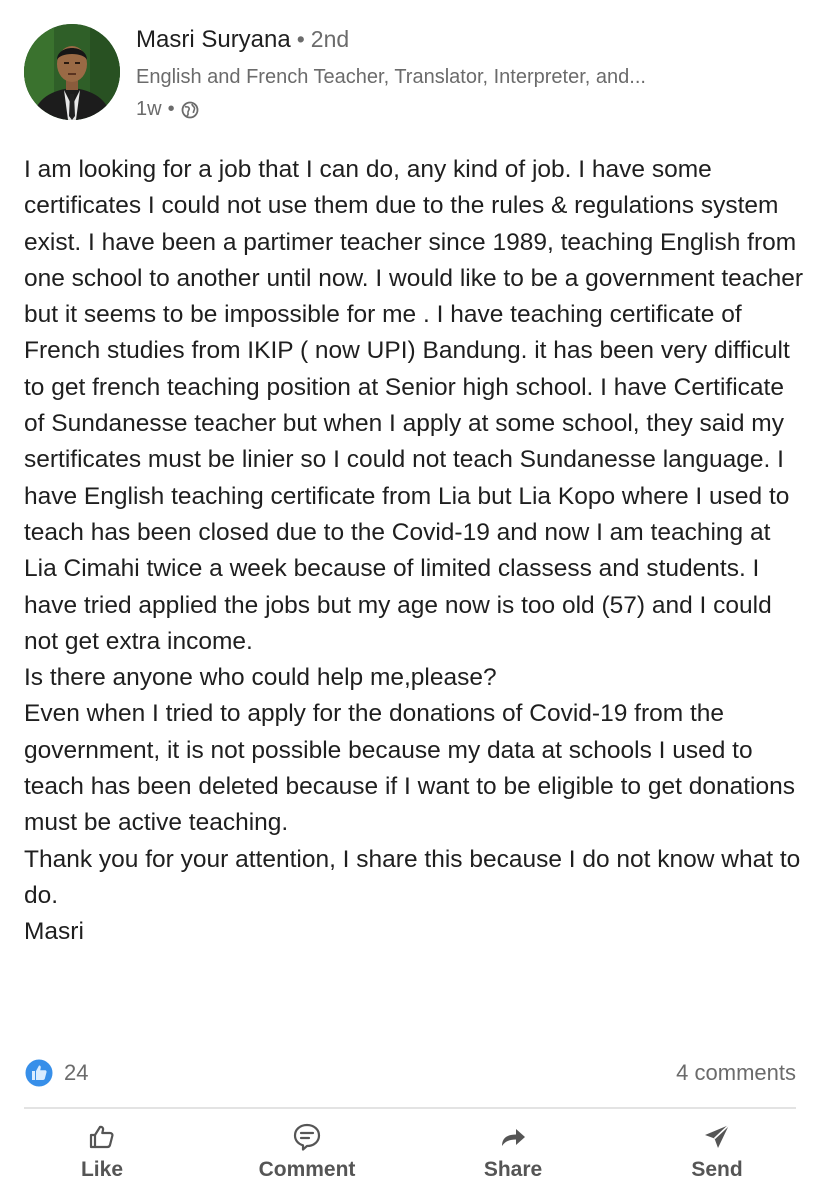 The height and width of the screenshot is (1200, 819). Describe the element at coordinates (39, 1073) in the screenshot. I see `like-reaction-icon` at that location.